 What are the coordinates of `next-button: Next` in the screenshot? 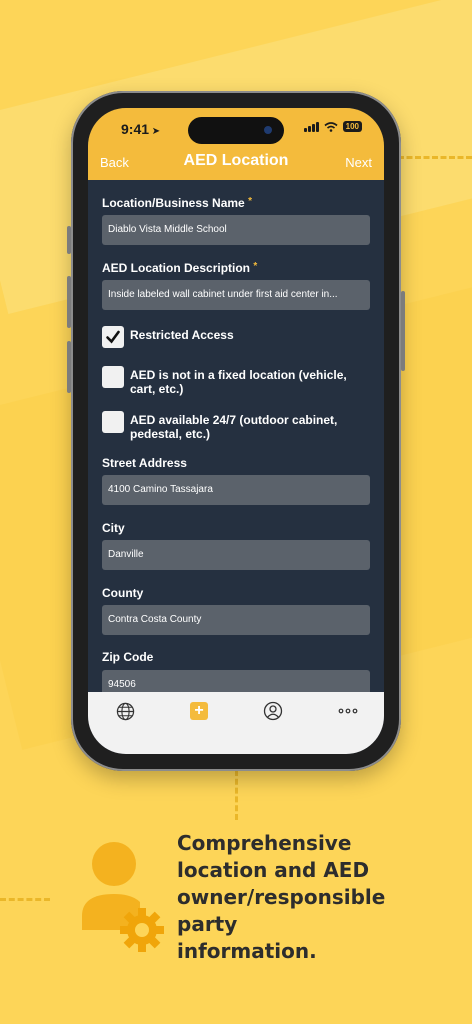 It's located at (358, 162).